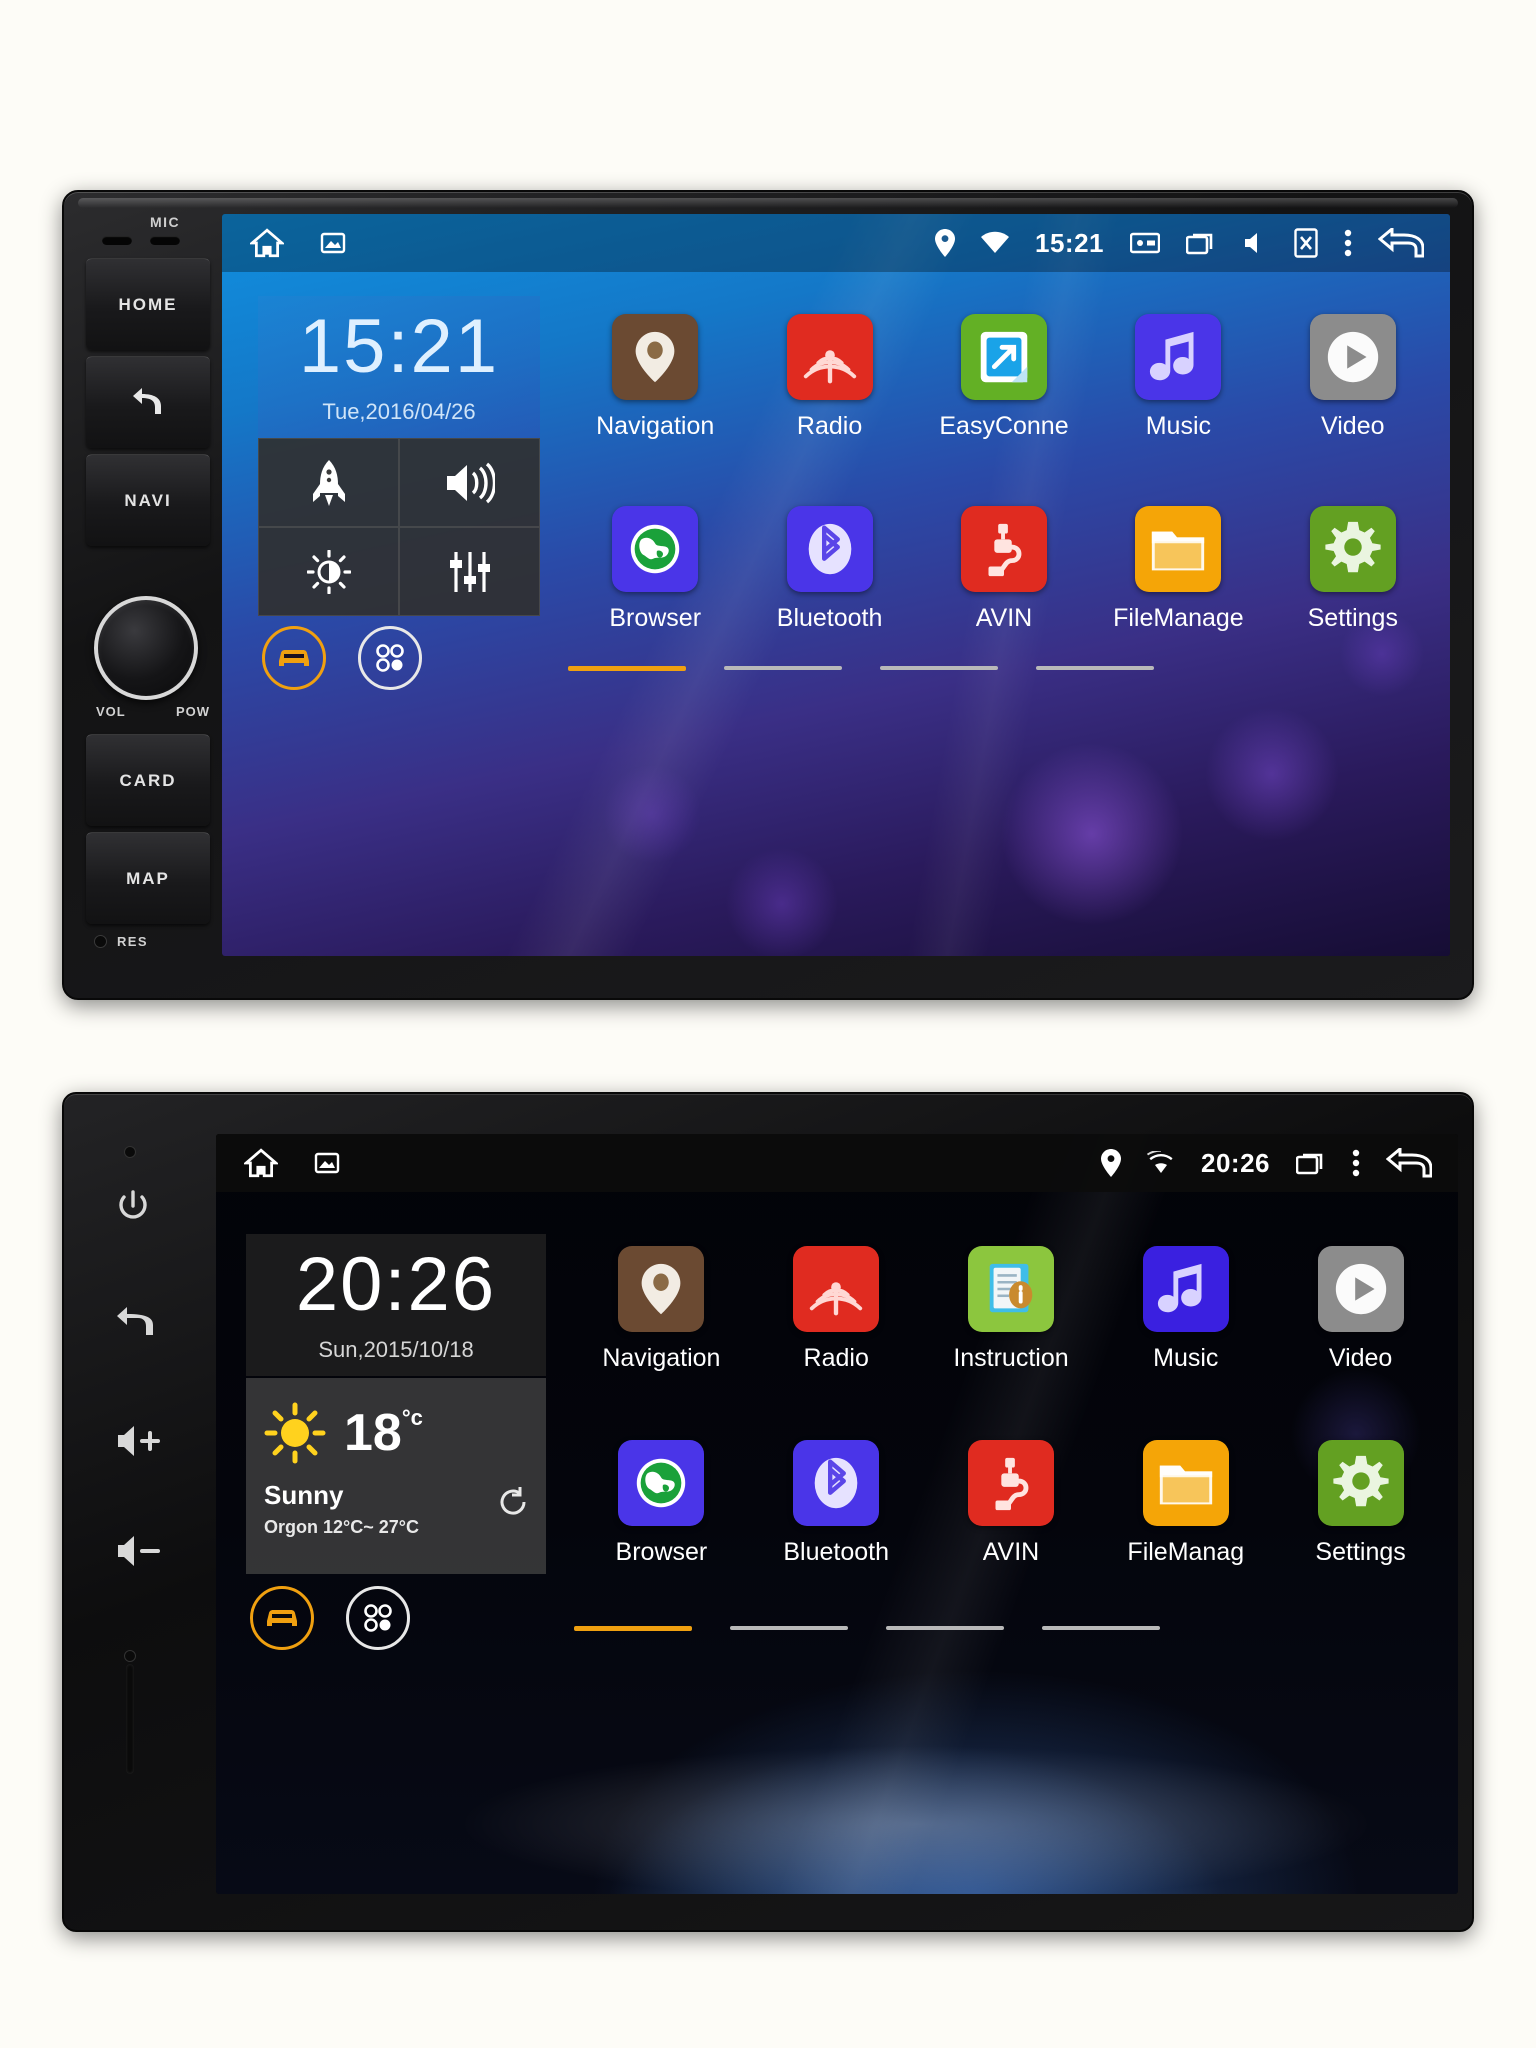 This screenshot has width=1536, height=2048. I want to click on tile-launcher, so click(328, 482).